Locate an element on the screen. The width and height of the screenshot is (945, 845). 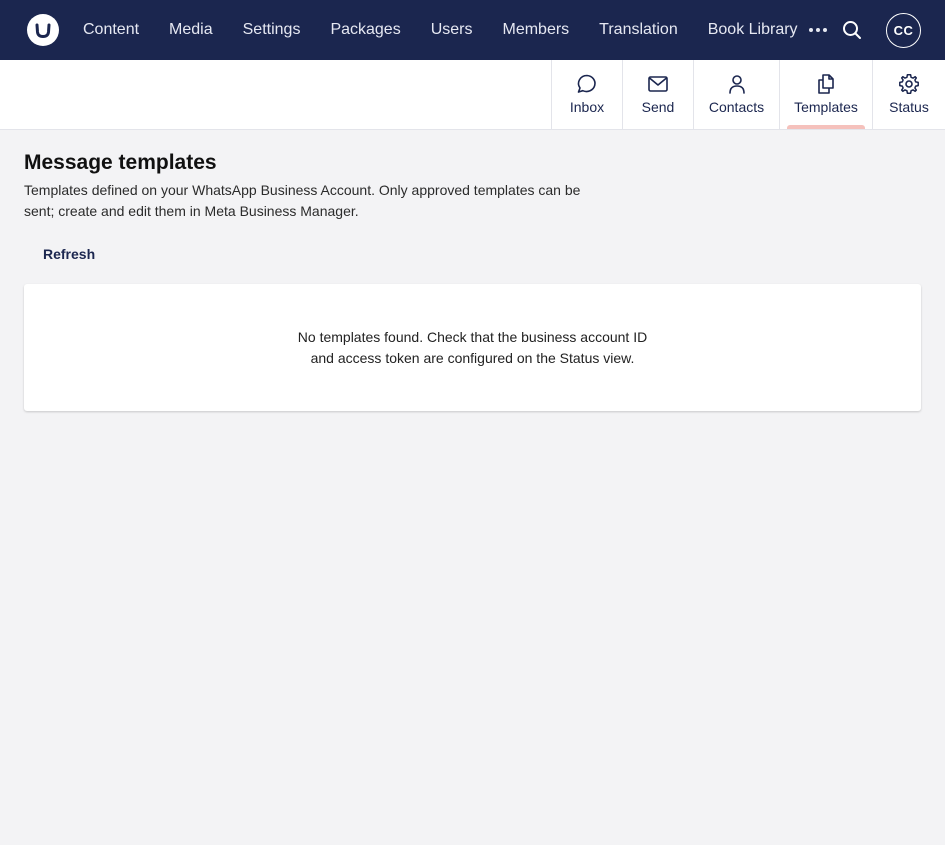
nav-book-library: Book Library is located at coordinates (753, 30).